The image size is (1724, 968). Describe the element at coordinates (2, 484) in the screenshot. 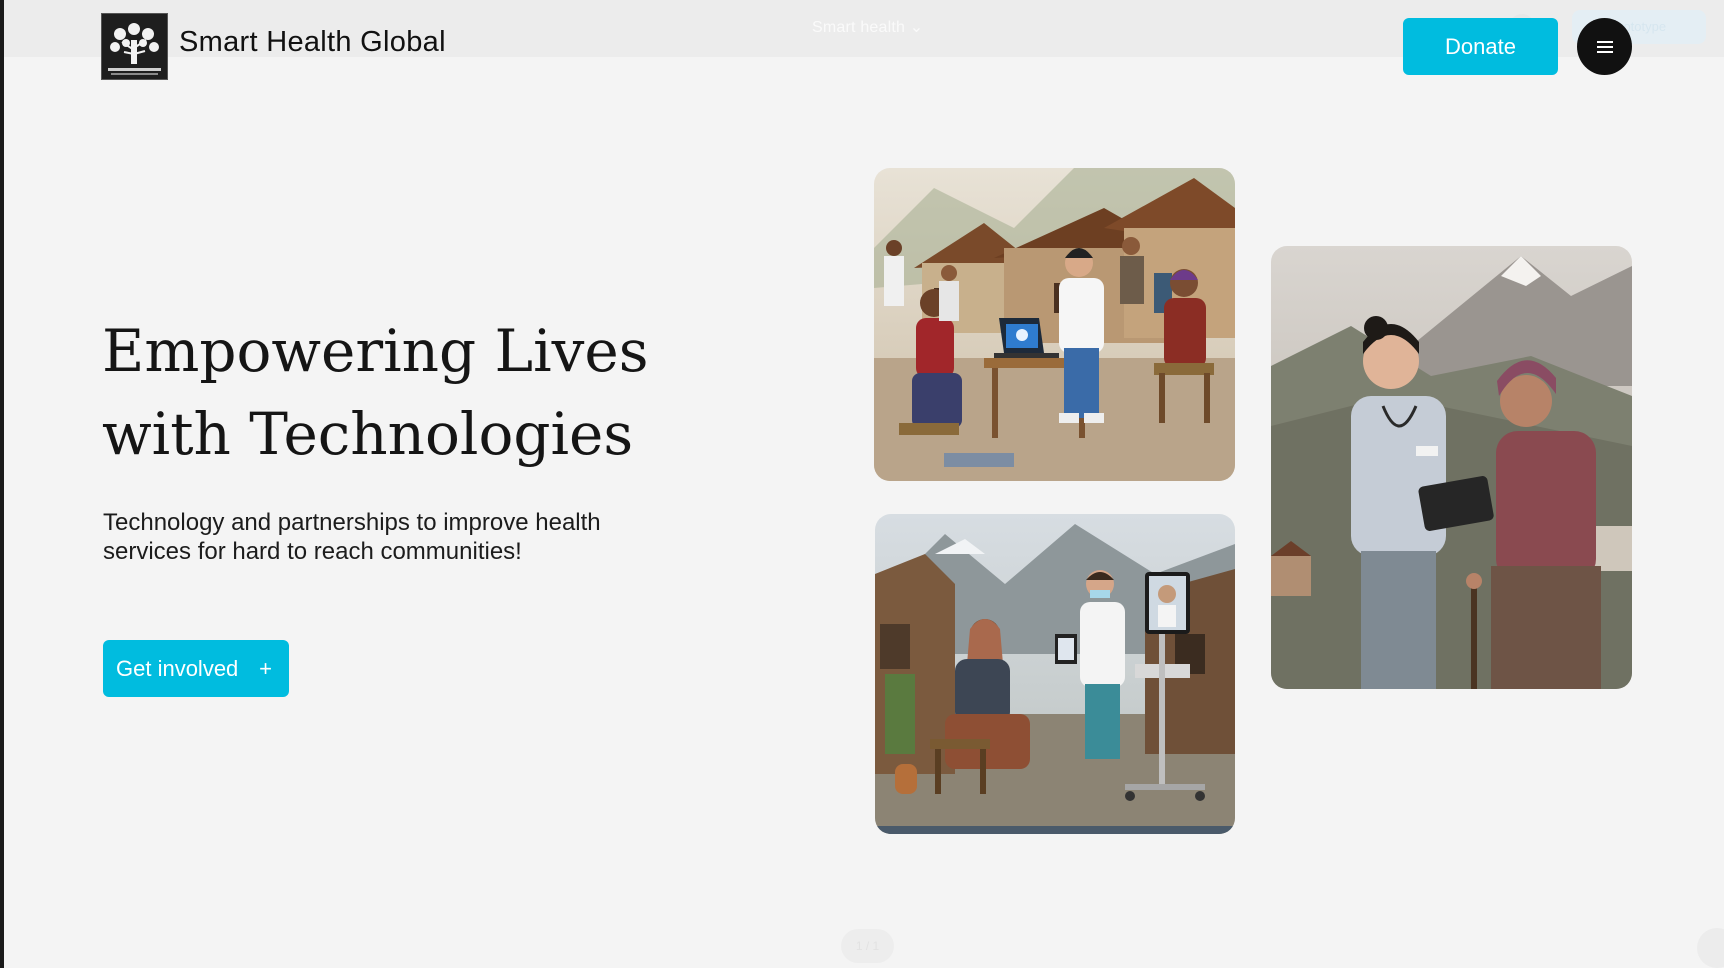

I see `window-left-edge` at that location.